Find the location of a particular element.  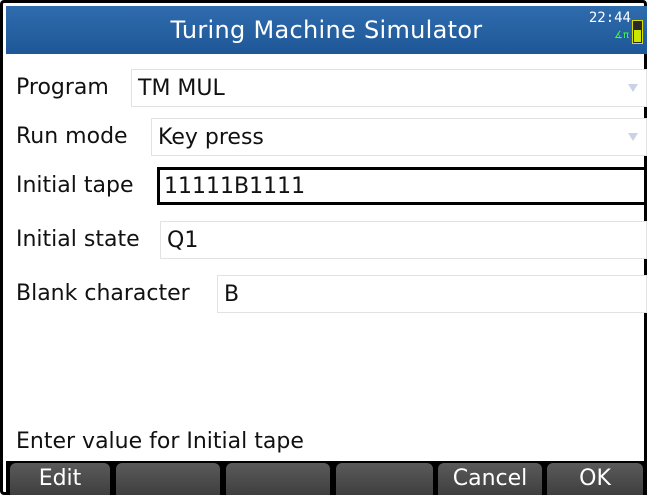

run-mode-value: Key press is located at coordinates (211, 137).